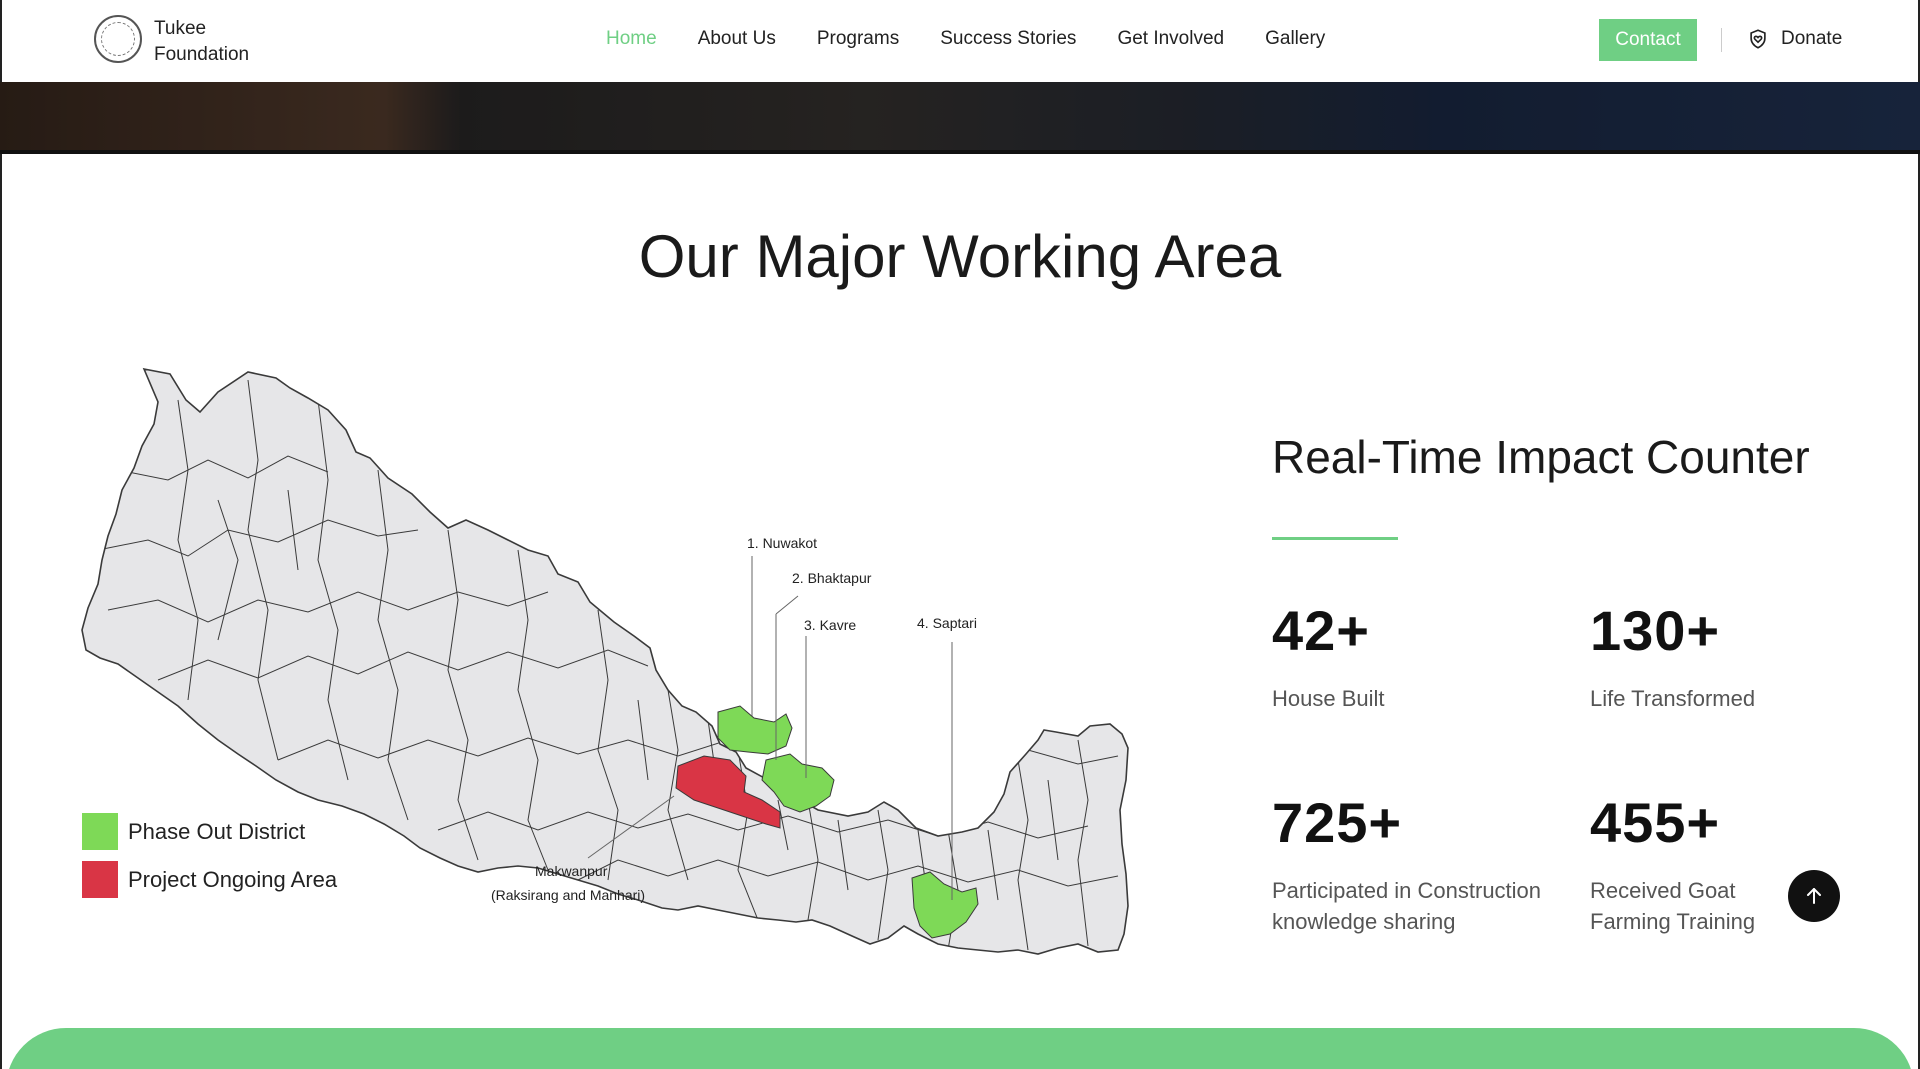 The width and height of the screenshot is (1920, 1069). I want to click on shield-heart-icon, so click(1758, 39).